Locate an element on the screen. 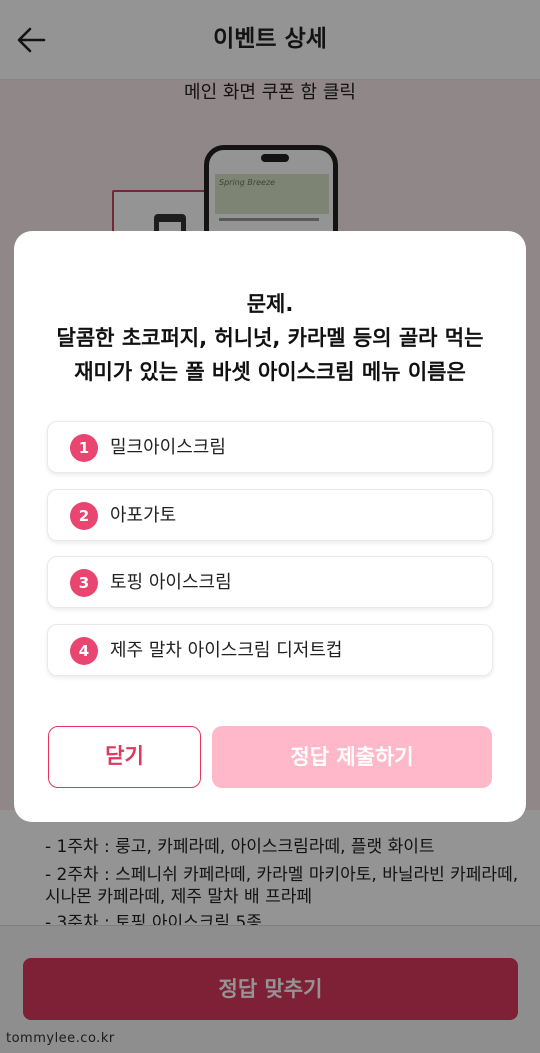 This screenshot has width=540, height=1053. submit-answer-button: 정답 제출하기 is located at coordinates (352, 757).